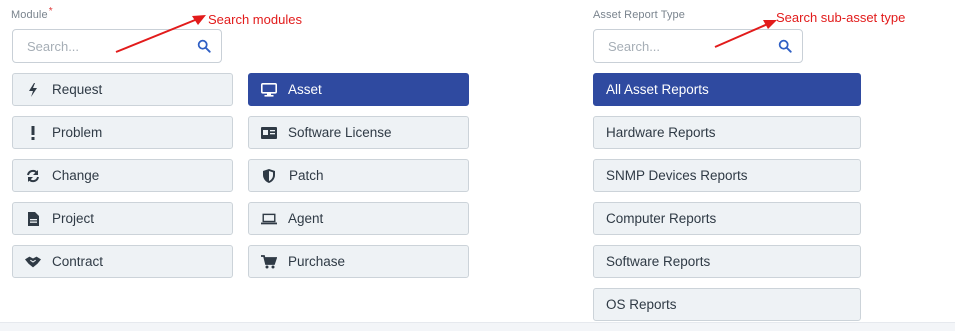 The width and height of the screenshot is (955, 331). I want to click on module-asset-label: Asset, so click(305, 89).